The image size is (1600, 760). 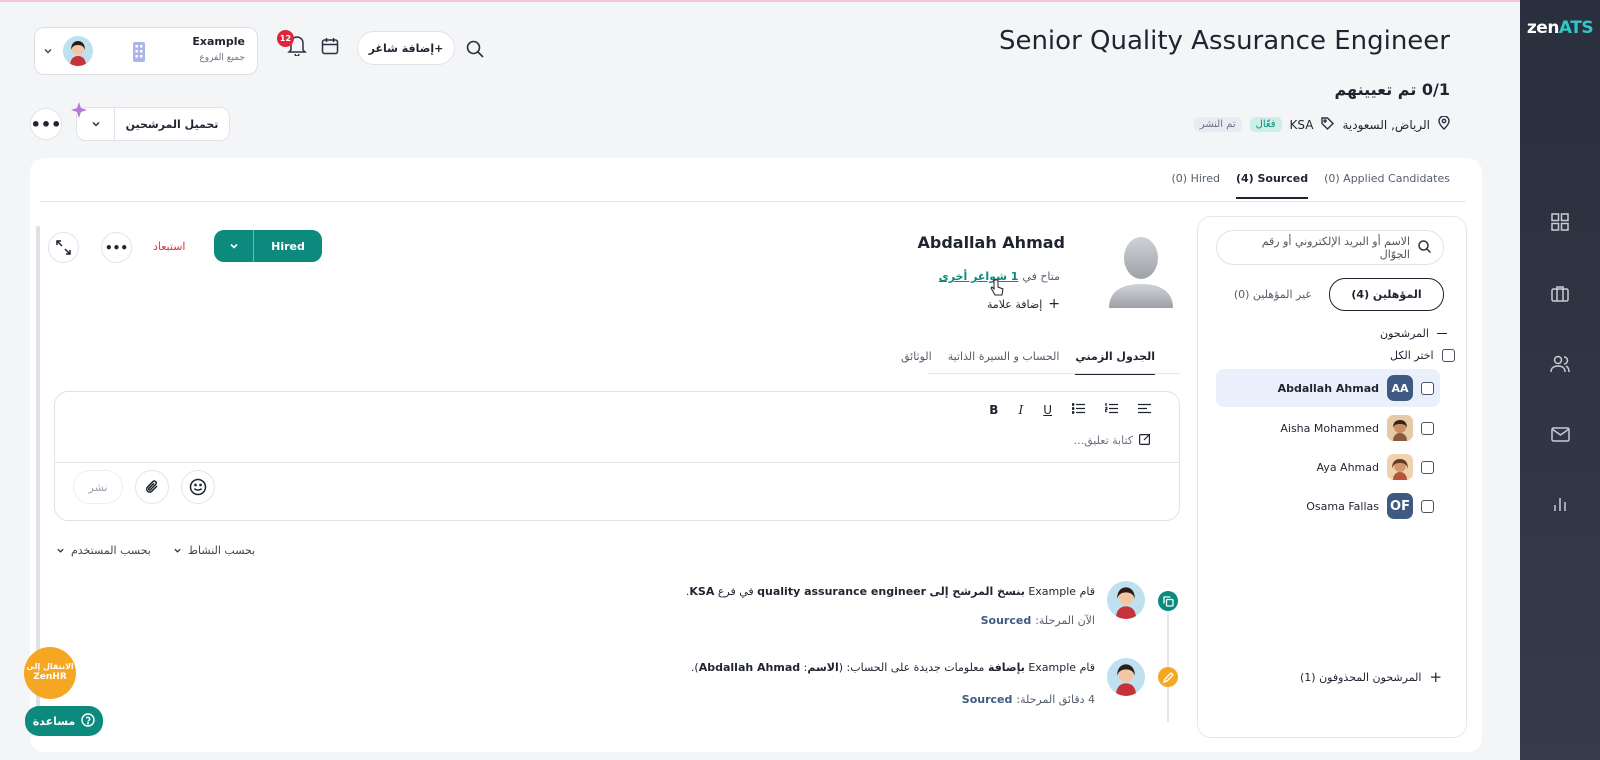 What do you see at coordinates (736, 591) in the screenshot?
I see `event-text: في فرع` at bounding box center [736, 591].